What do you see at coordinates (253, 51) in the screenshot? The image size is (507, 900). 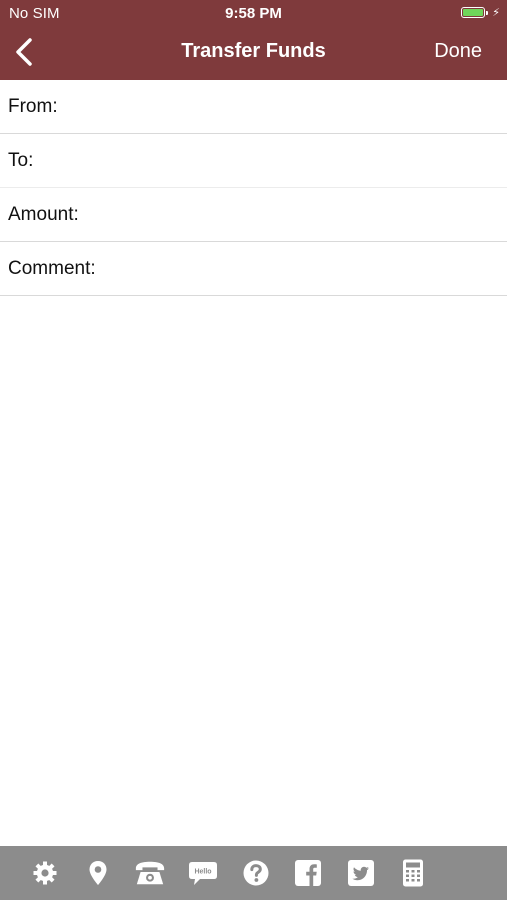 I see `page-title: Transfer Funds` at bounding box center [253, 51].